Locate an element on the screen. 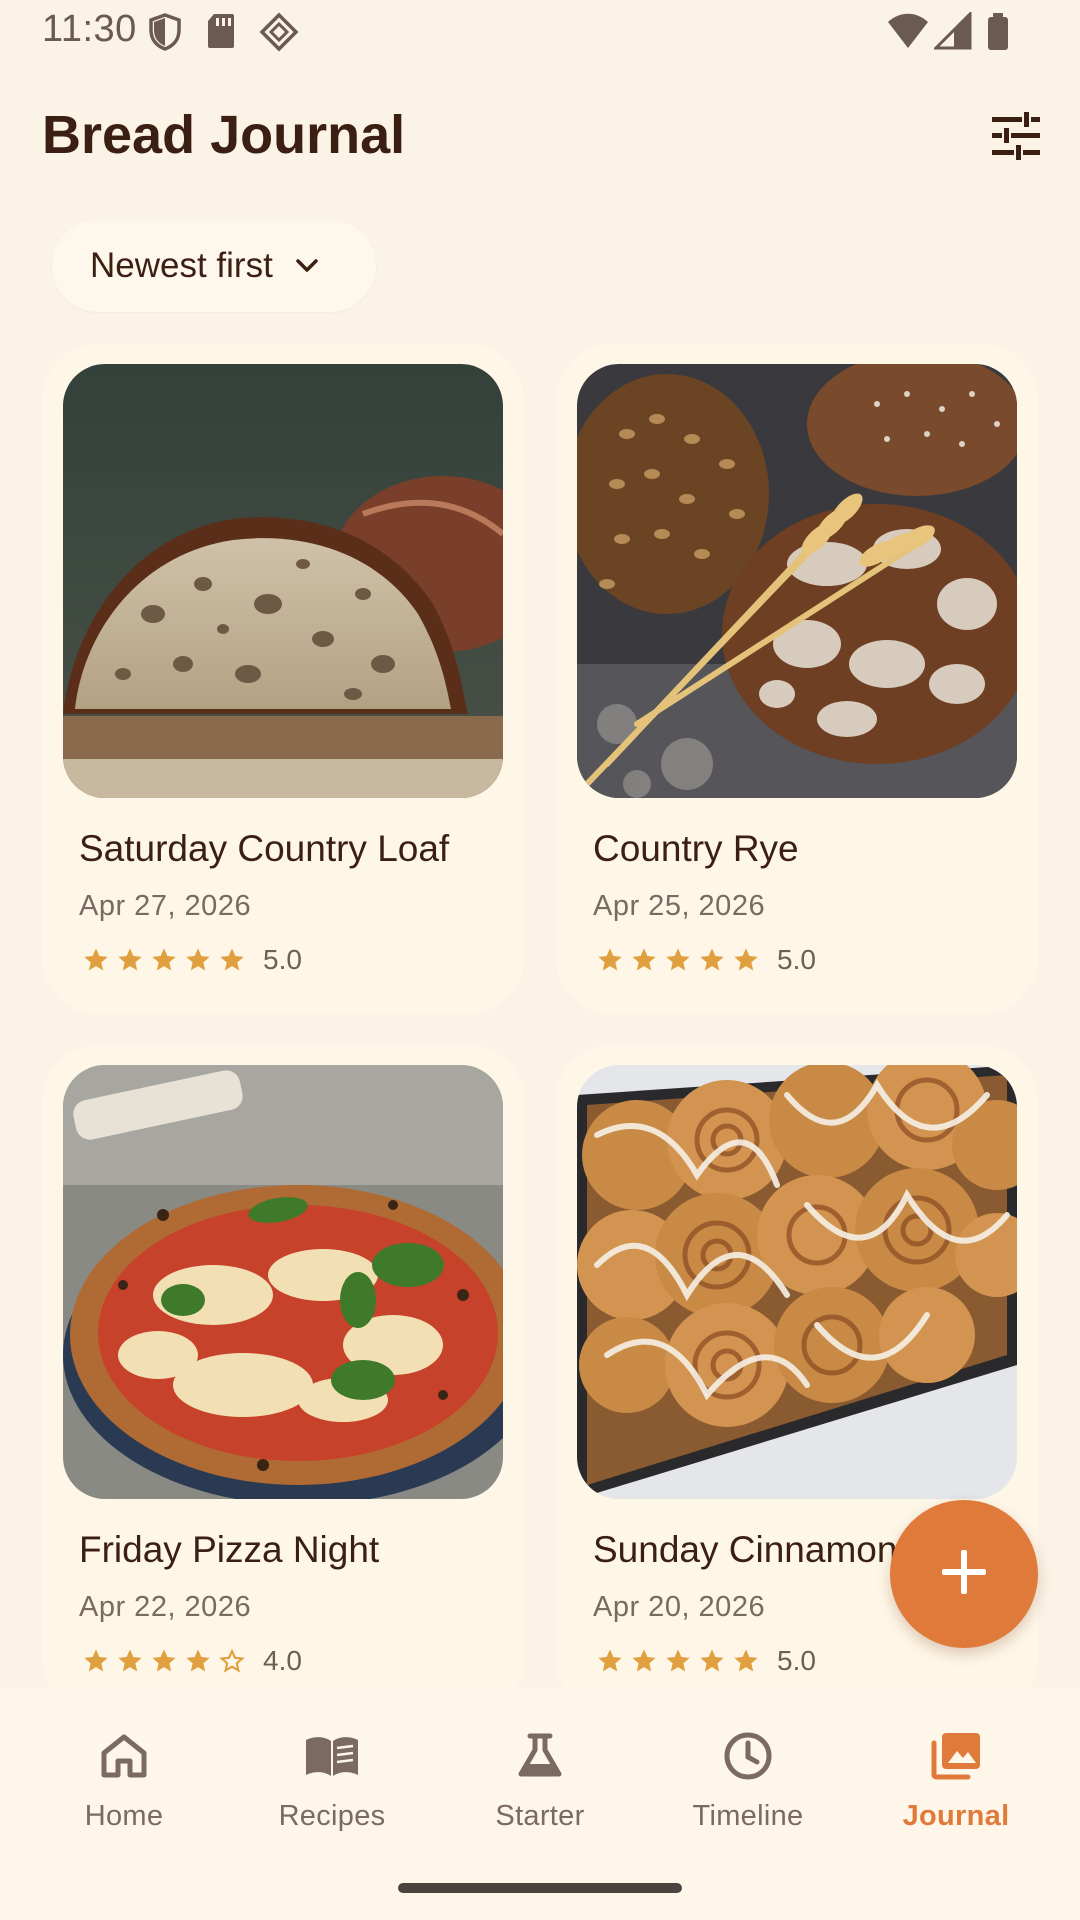 The width and height of the screenshot is (1080, 1920). nav-label-starter: Starter is located at coordinates (540, 1816).